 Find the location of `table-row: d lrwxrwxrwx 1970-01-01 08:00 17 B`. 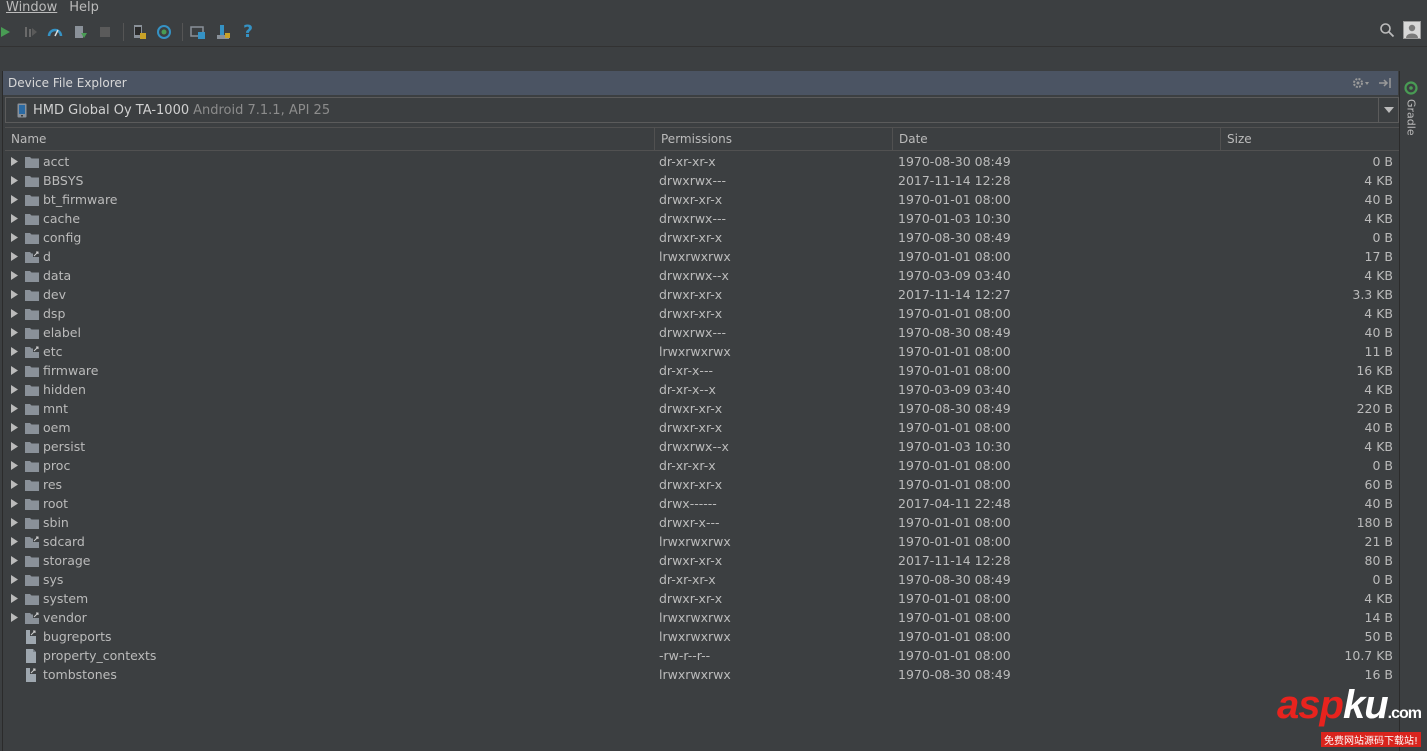

table-row: d lrwxrwxrwx 1970-01-01 08:00 17 B is located at coordinates (702, 256).